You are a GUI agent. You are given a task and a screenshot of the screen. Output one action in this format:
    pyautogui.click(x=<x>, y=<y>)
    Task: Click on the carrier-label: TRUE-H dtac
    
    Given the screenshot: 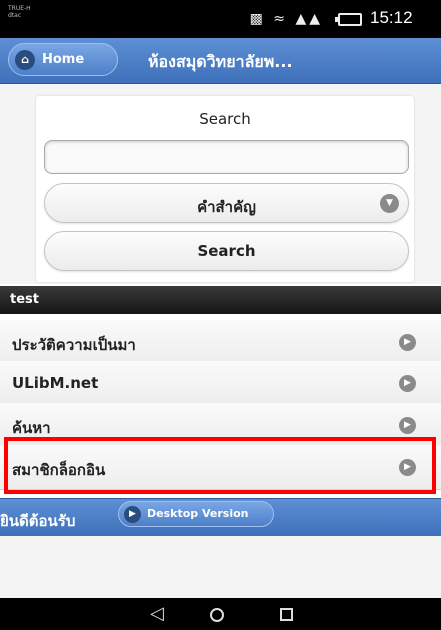 What is the action you would take?
    pyautogui.click(x=19, y=12)
    